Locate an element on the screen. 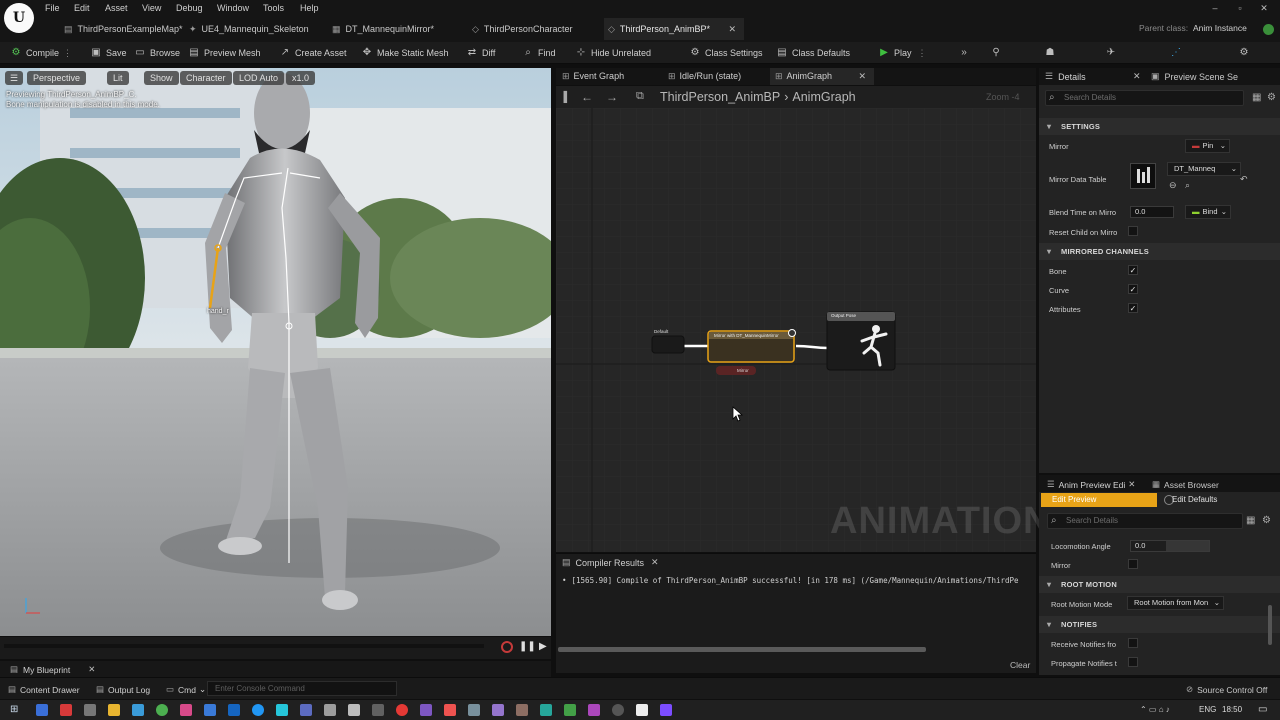 The image size is (1280, 720). menu-debug: Debug is located at coordinates (189, 8).